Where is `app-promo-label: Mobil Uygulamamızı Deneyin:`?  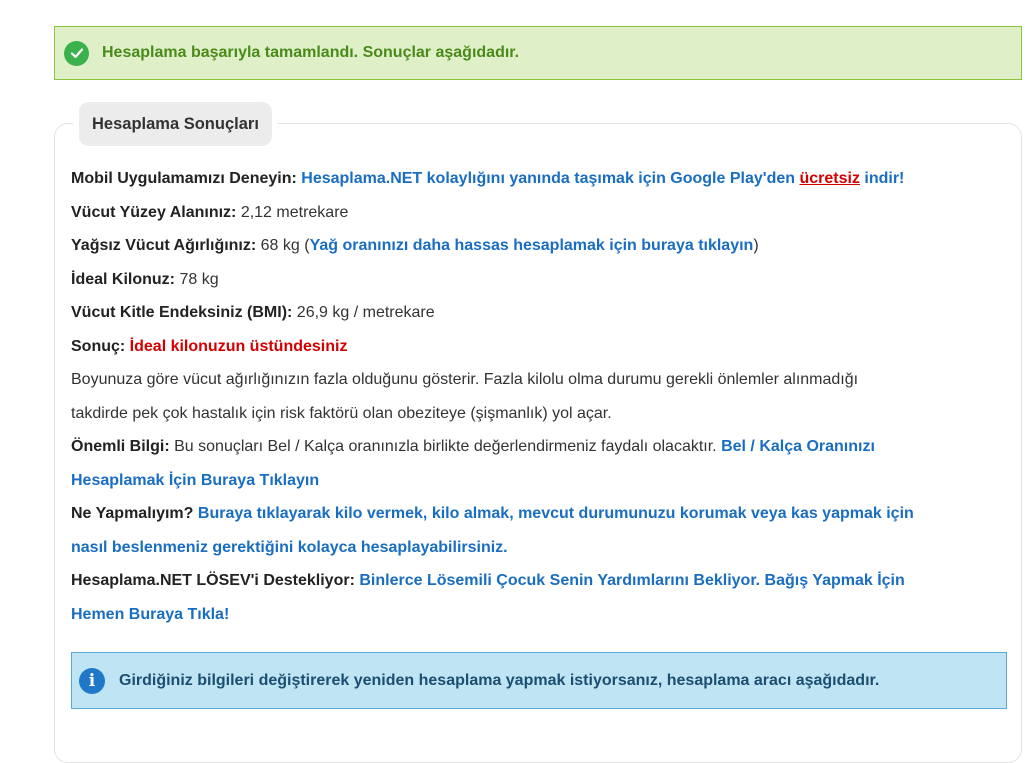 app-promo-label: Mobil Uygulamamızı Deneyin: is located at coordinates (184, 178).